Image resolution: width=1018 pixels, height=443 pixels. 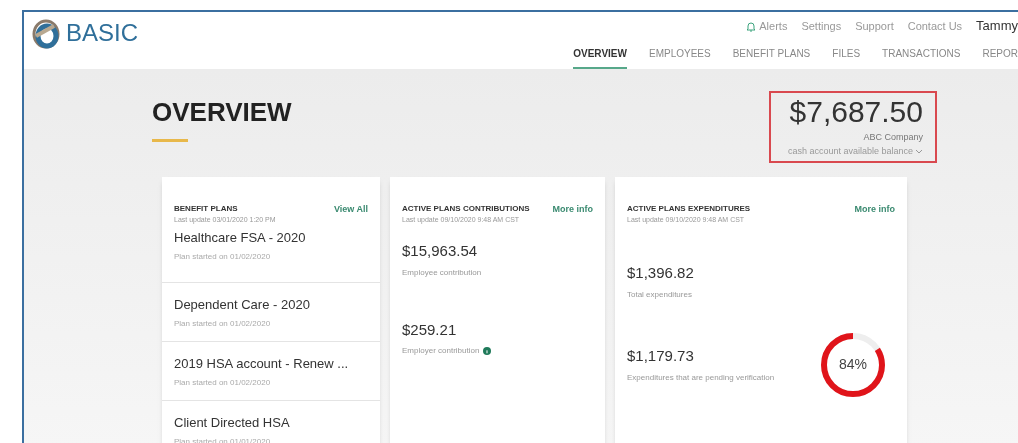 What do you see at coordinates (751, 26) in the screenshot?
I see `bell-icon` at bounding box center [751, 26].